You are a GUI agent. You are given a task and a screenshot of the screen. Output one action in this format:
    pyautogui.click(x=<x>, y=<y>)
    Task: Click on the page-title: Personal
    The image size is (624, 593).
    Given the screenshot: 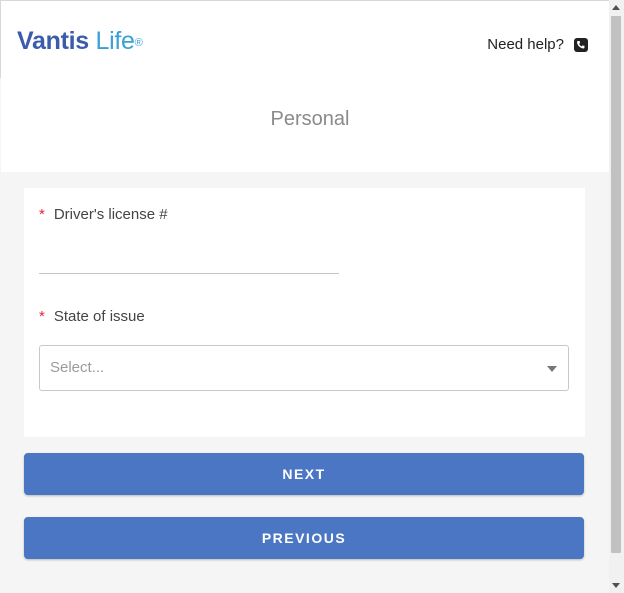 What is the action you would take?
    pyautogui.click(x=310, y=119)
    